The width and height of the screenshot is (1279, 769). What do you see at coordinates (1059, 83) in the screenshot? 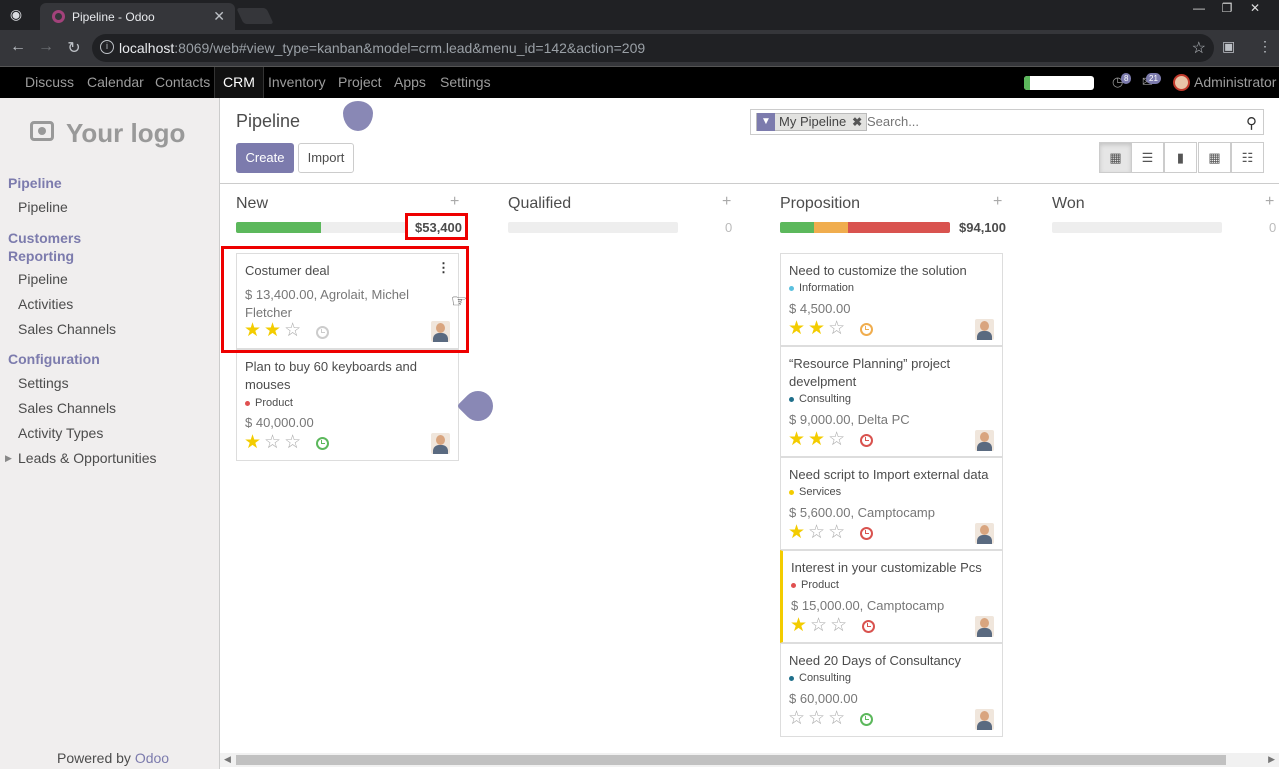
I see `onboarding-progress` at bounding box center [1059, 83].